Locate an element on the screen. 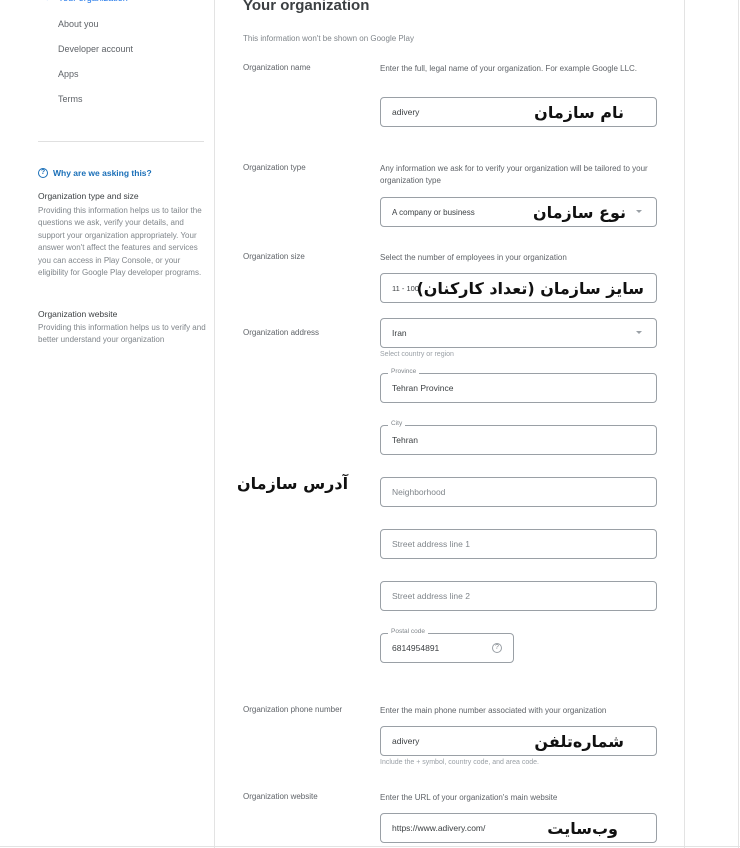 Image resolution: width=740 pixels, height=848 pixels. org-size-annotation: سایز سازمان (تعداد کارکنان) is located at coordinates (530, 288).